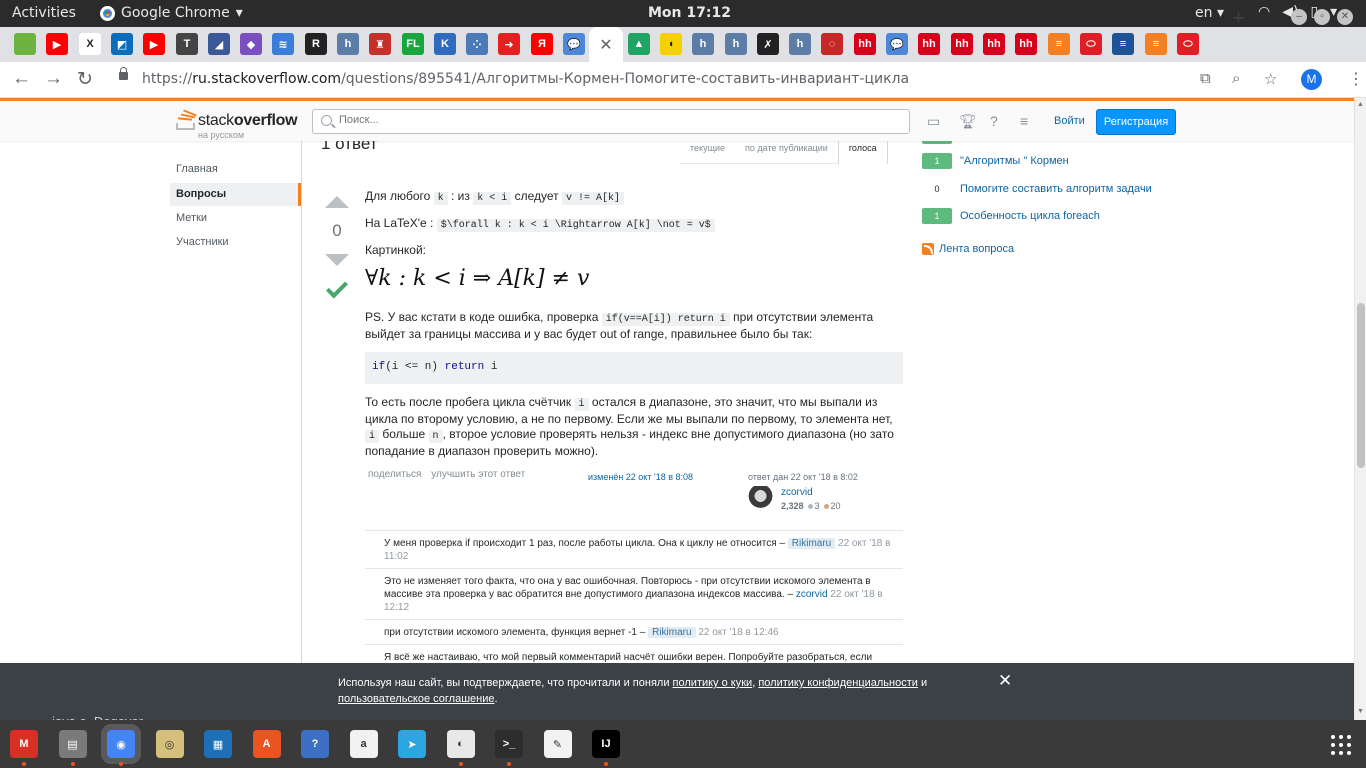 The image size is (1366, 768). Describe the element at coordinates (1361, 385) in the screenshot. I see `scrollbar-thumb` at that location.